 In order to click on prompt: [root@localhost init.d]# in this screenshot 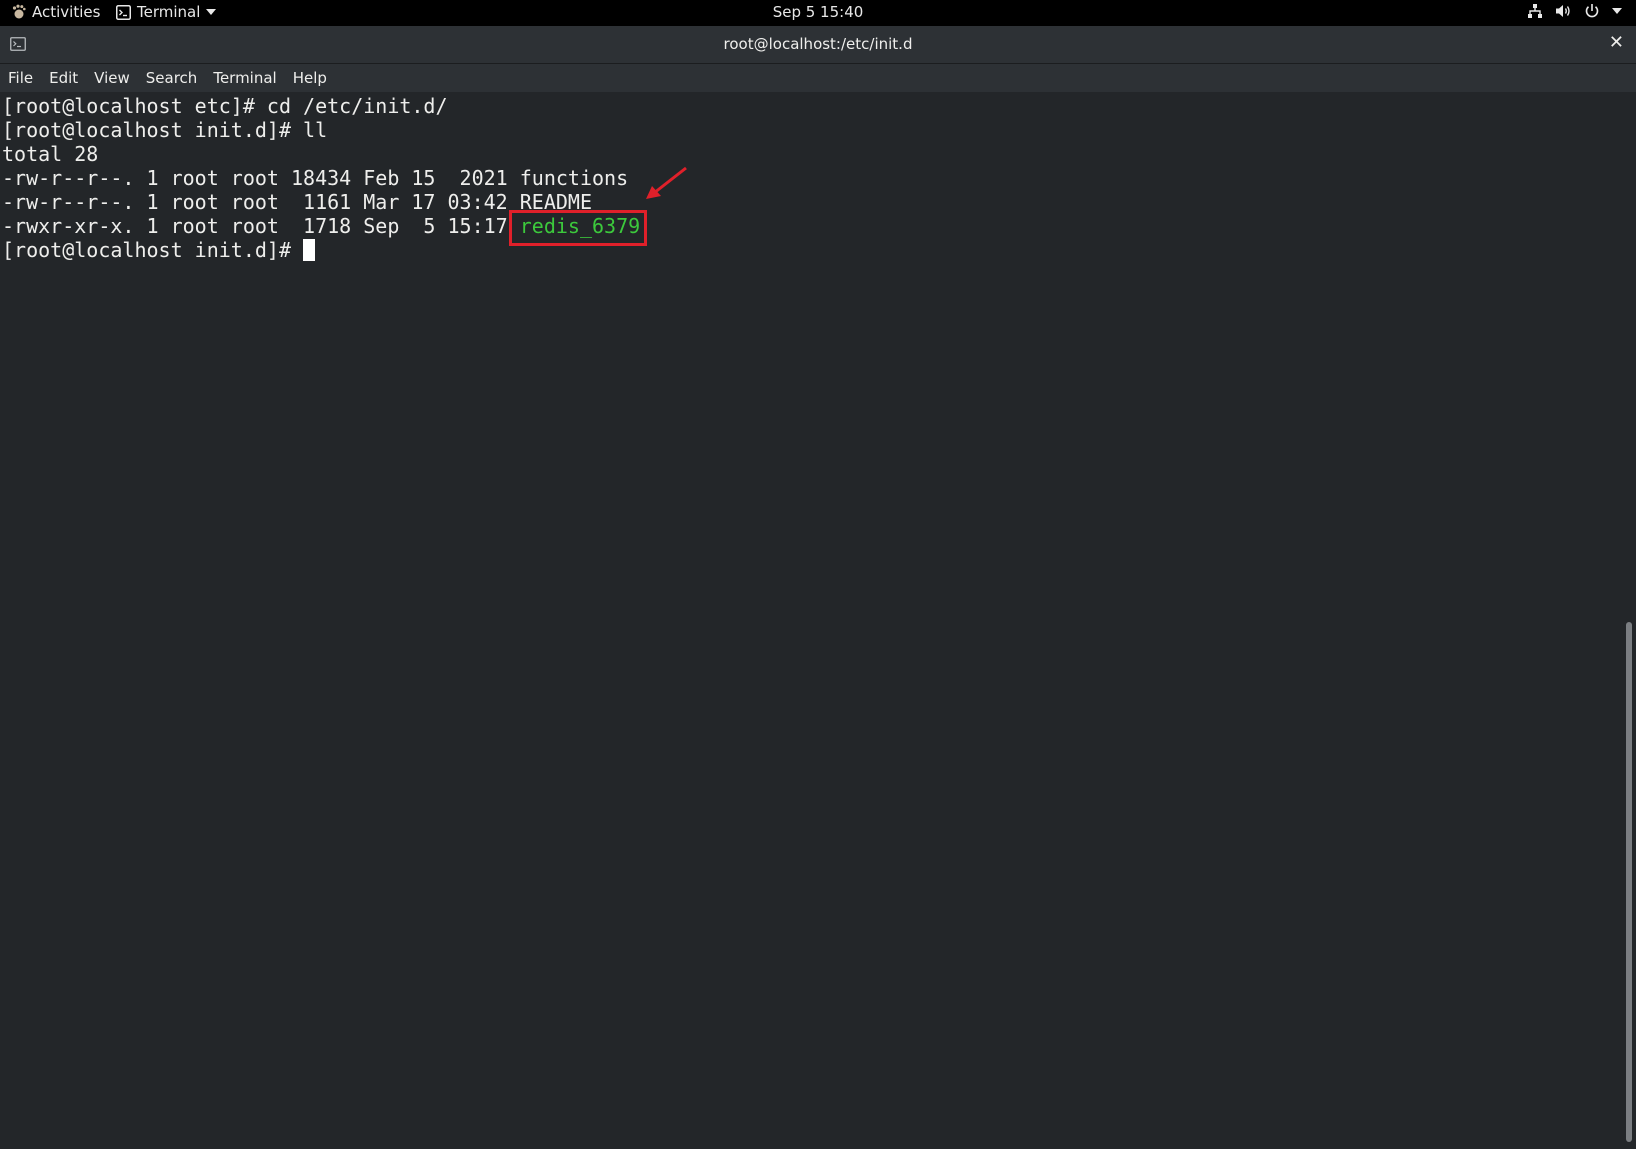, I will do `click(153, 250)`.